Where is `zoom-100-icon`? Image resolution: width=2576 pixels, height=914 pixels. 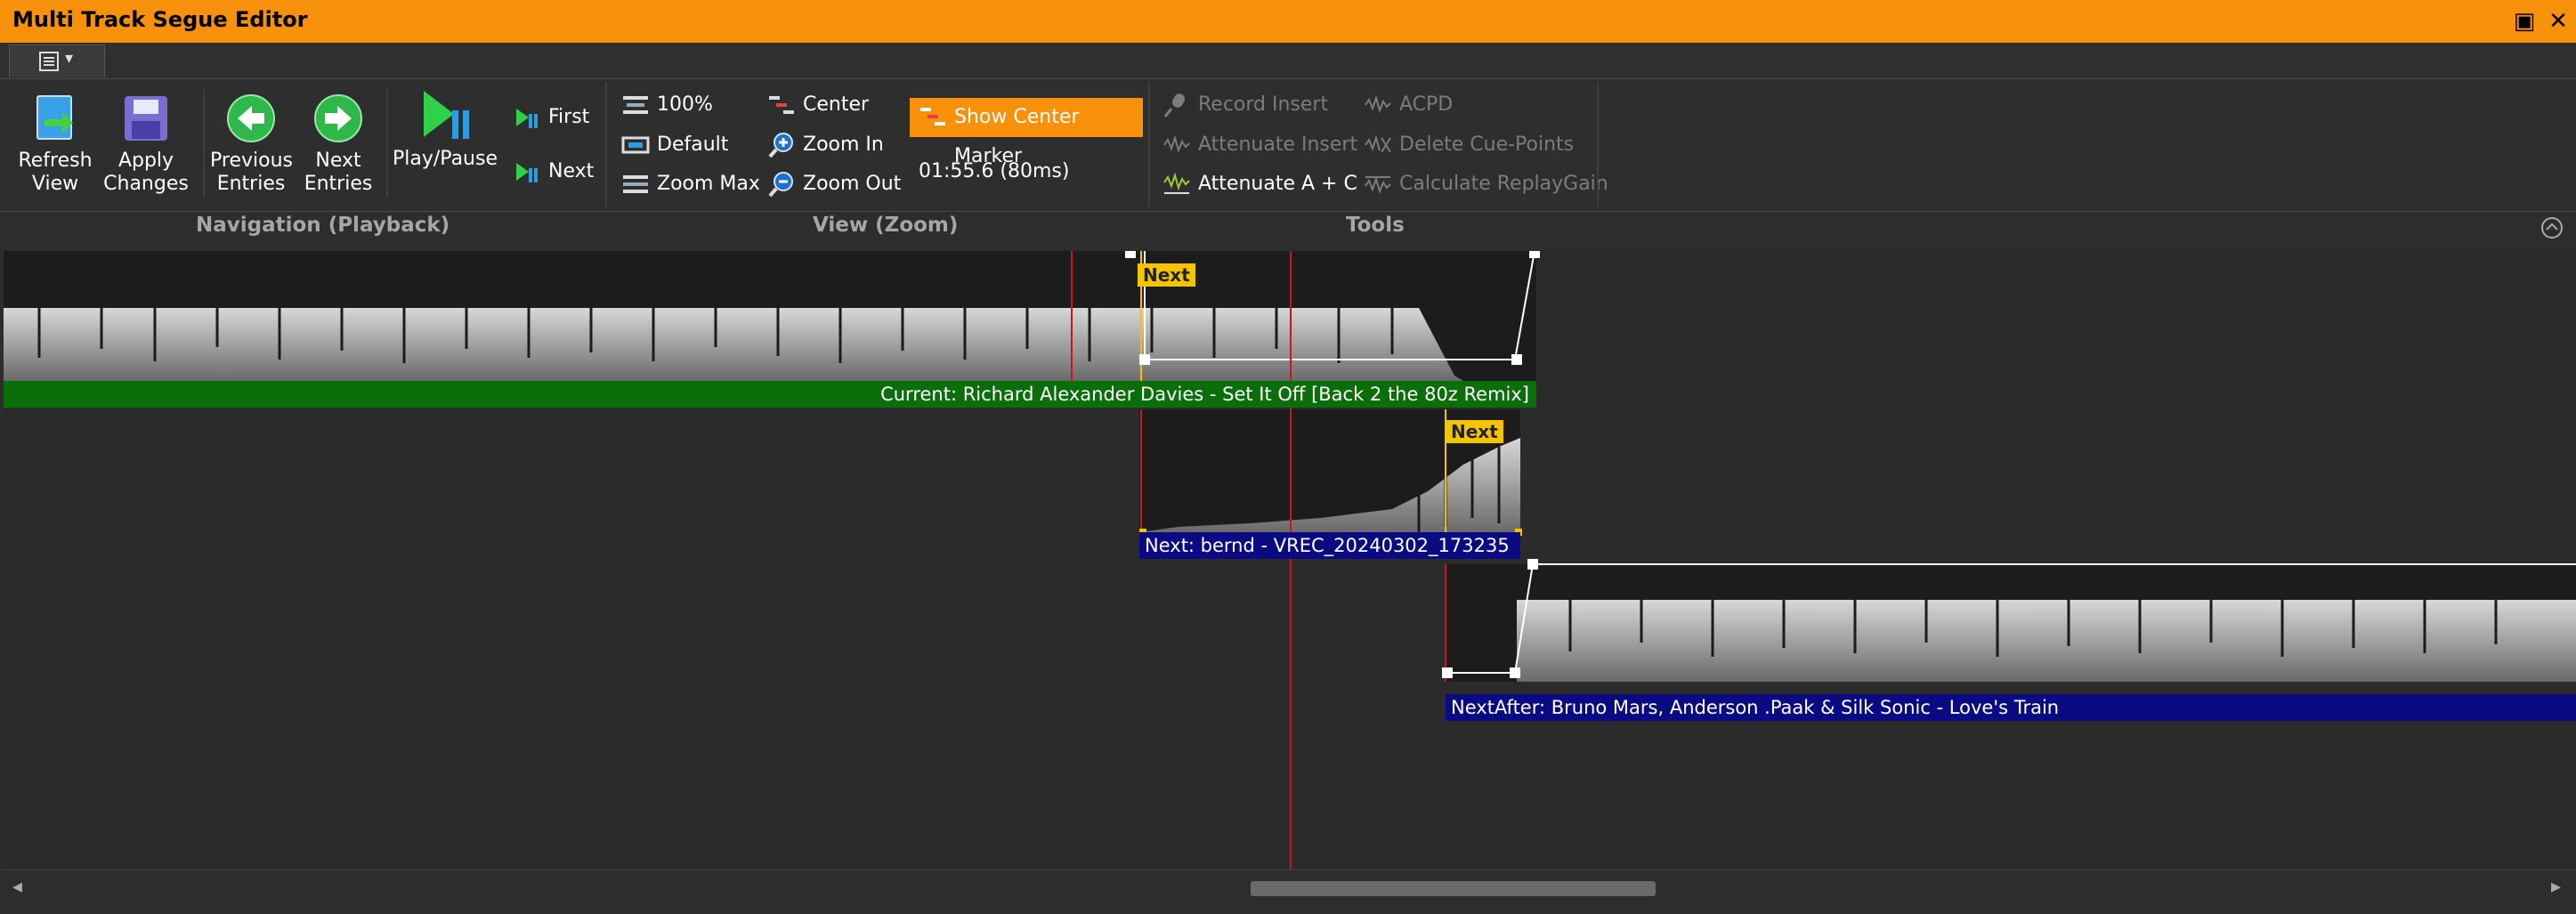
zoom-100-icon is located at coordinates (636, 105).